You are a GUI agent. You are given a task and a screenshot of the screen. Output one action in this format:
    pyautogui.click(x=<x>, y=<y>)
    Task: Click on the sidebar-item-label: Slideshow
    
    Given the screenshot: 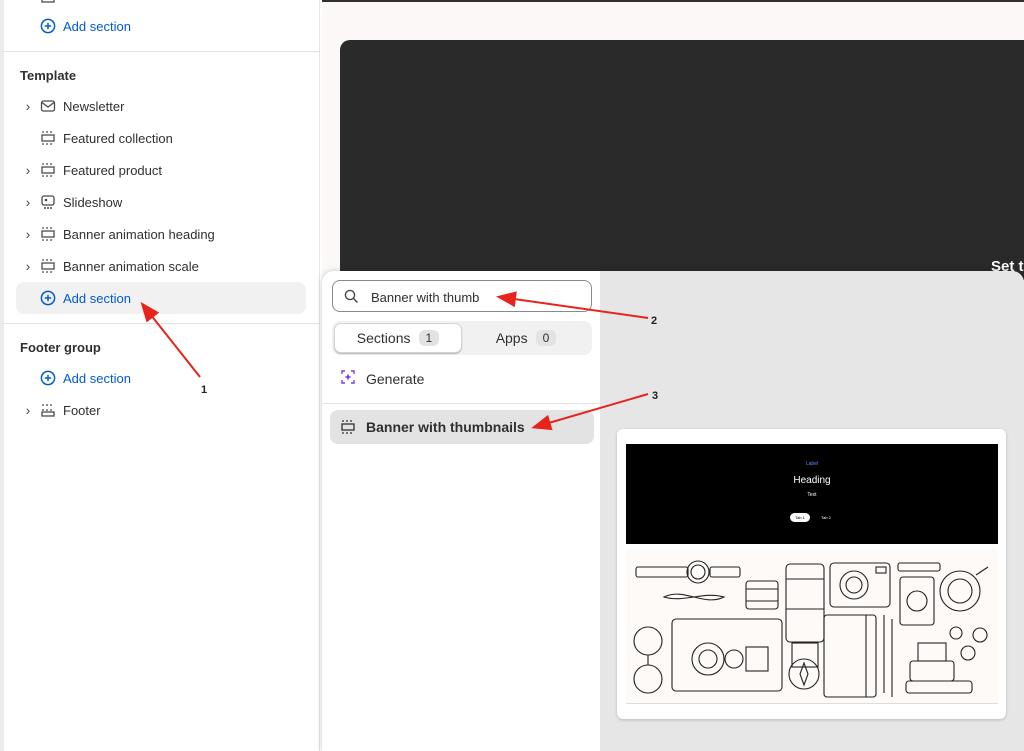 What is the action you would take?
    pyautogui.click(x=93, y=202)
    